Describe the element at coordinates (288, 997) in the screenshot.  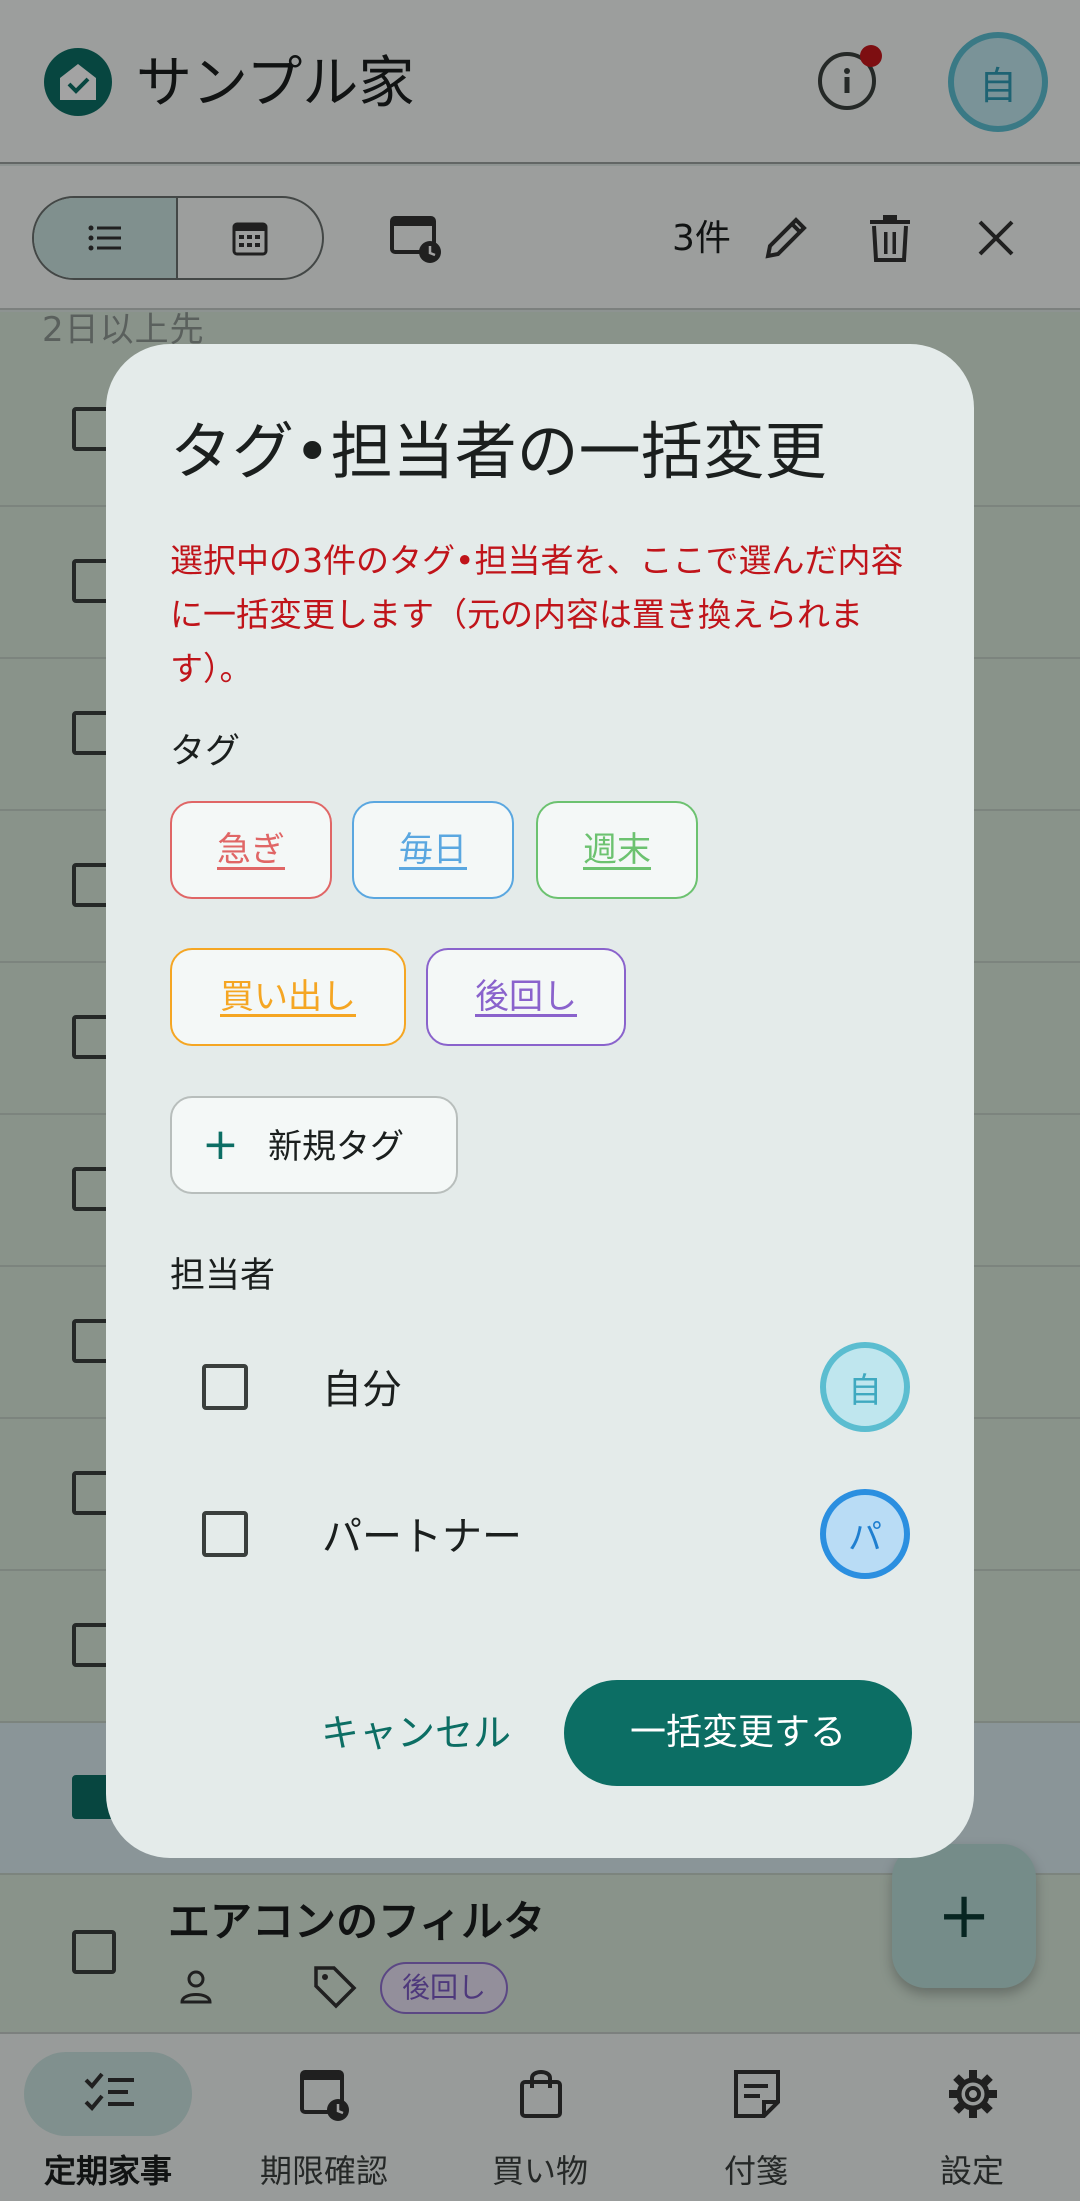
I see `tag-chip-shopping: 買い出し` at that location.